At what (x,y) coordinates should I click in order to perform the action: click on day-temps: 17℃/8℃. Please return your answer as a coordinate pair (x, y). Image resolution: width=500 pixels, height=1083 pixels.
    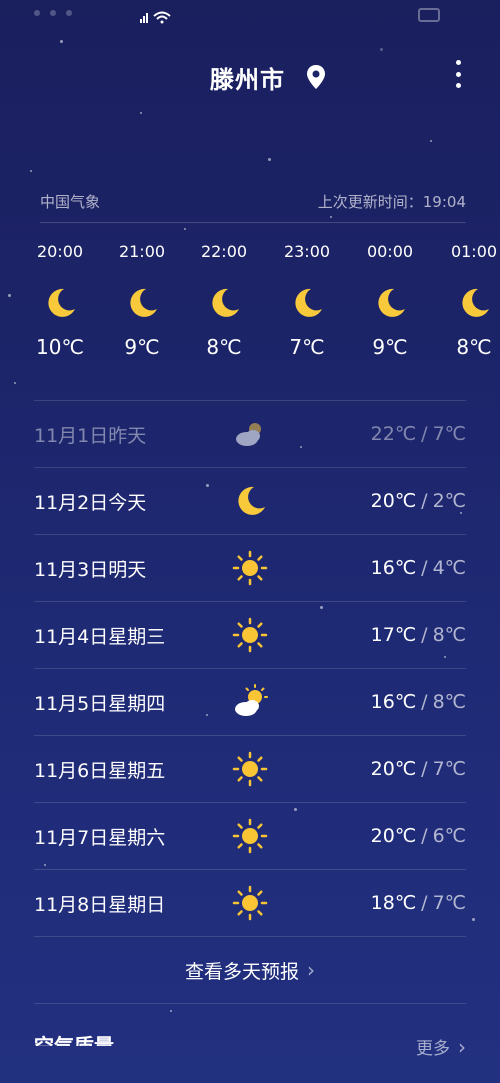
    Looking at the image, I should click on (418, 635).